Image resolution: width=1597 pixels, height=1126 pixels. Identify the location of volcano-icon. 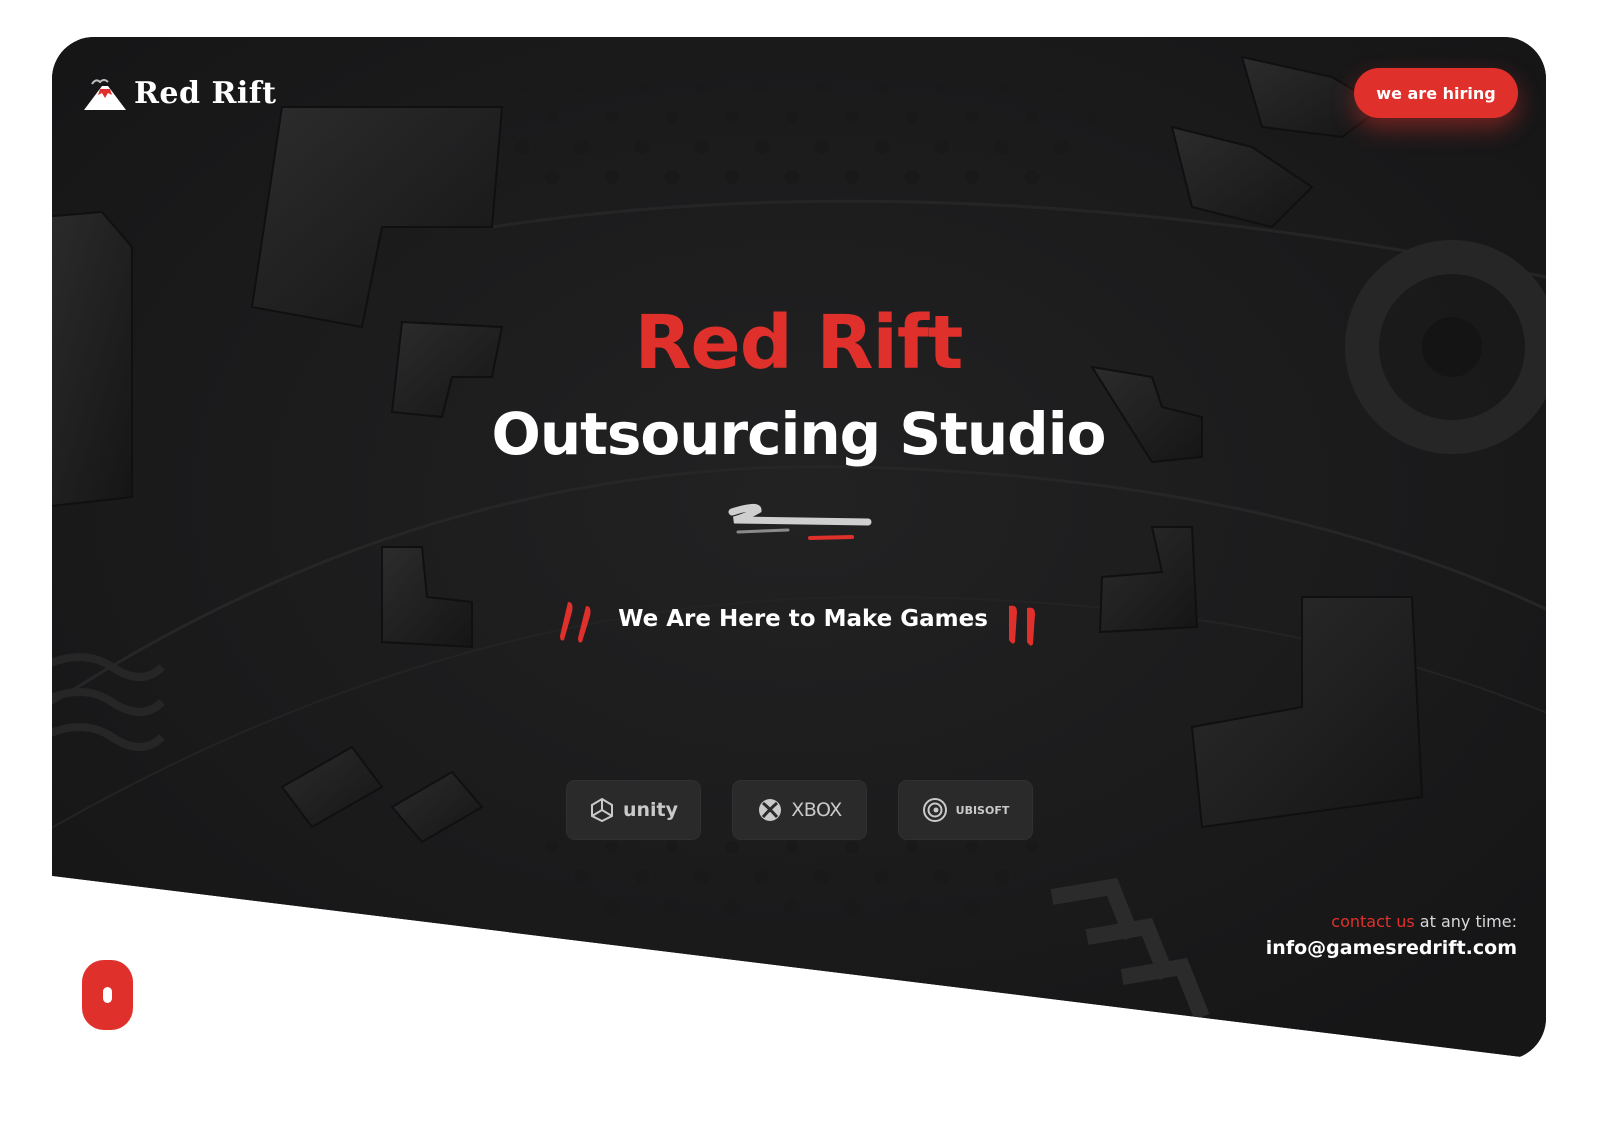
(105, 94).